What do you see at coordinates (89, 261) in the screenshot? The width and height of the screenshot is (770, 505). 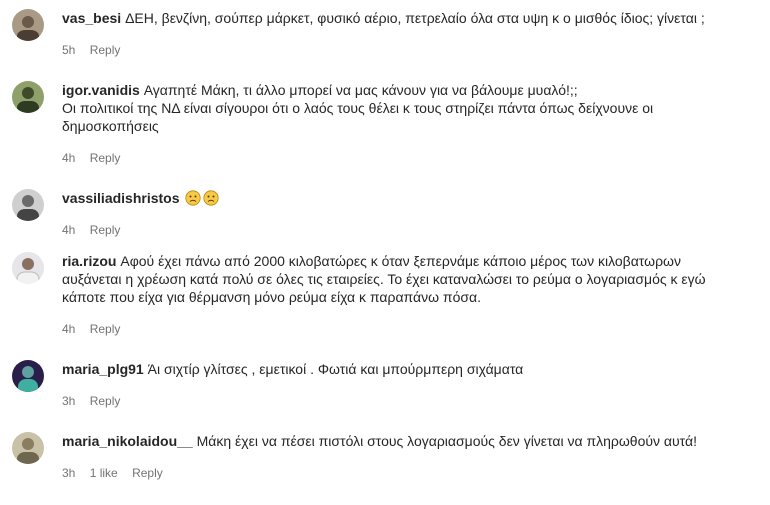 I see `comment-username: ria.rizou` at bounding box center [89, 261].